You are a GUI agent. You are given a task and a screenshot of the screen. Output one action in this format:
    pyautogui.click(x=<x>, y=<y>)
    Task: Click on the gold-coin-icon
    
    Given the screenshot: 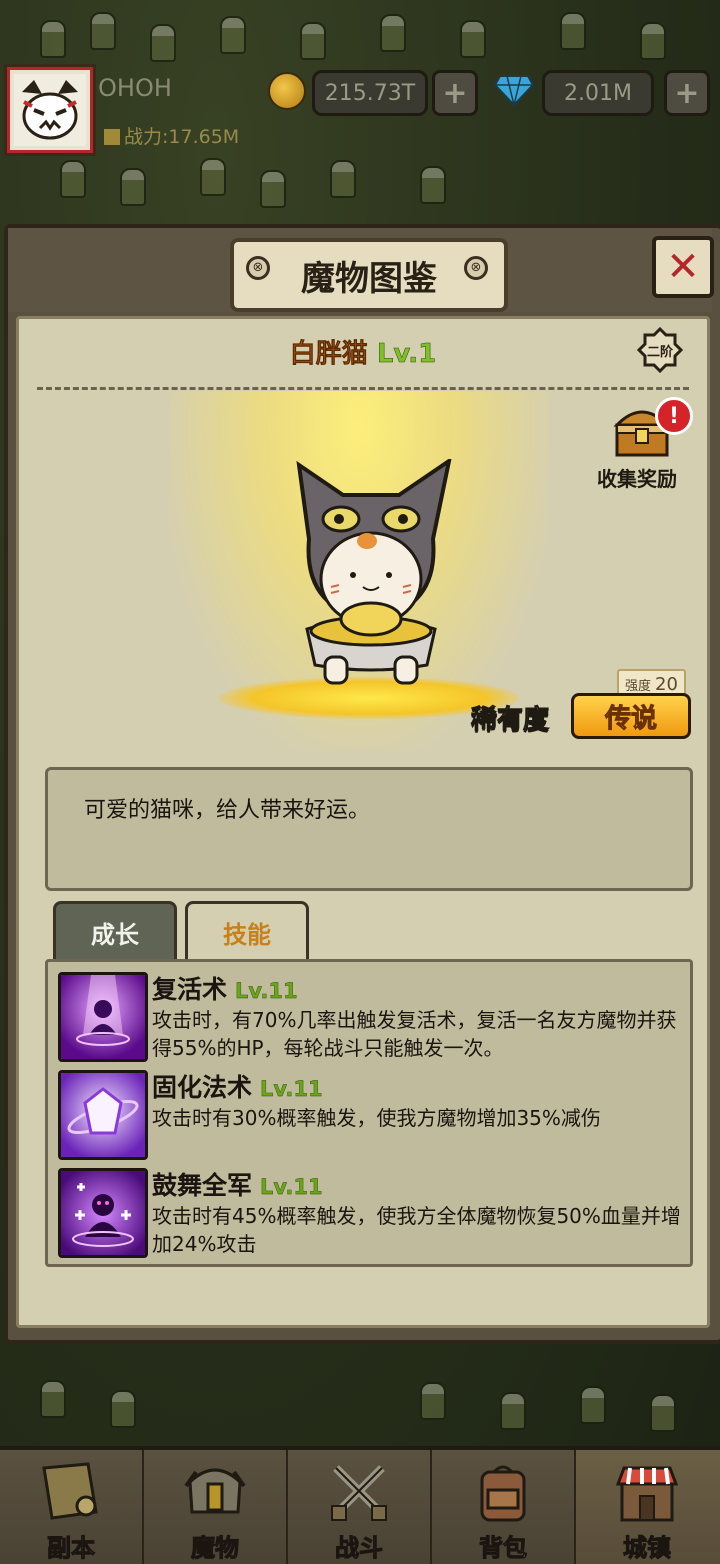 What is the action you would take?
    pyautogui.click(x=287, y=91)
    